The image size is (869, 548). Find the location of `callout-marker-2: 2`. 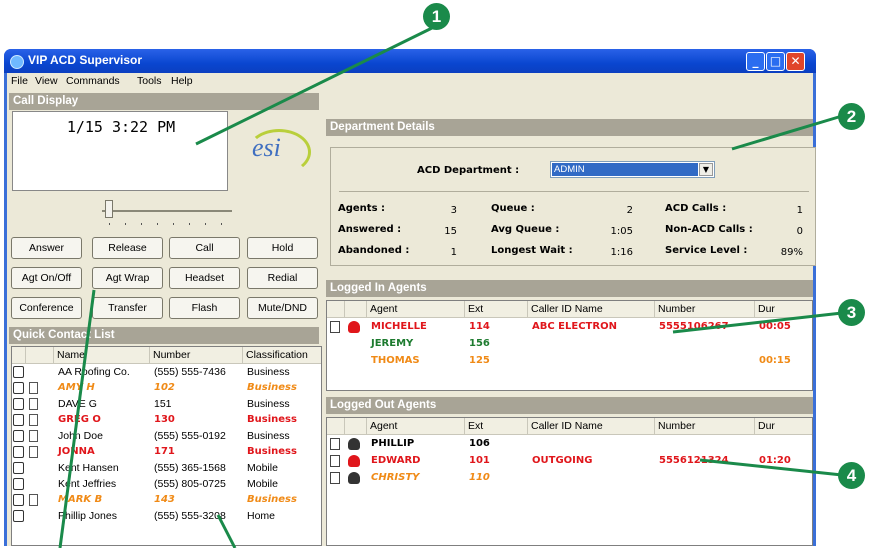

callout-marker-2: 2 is located at coordinates (851, 116).